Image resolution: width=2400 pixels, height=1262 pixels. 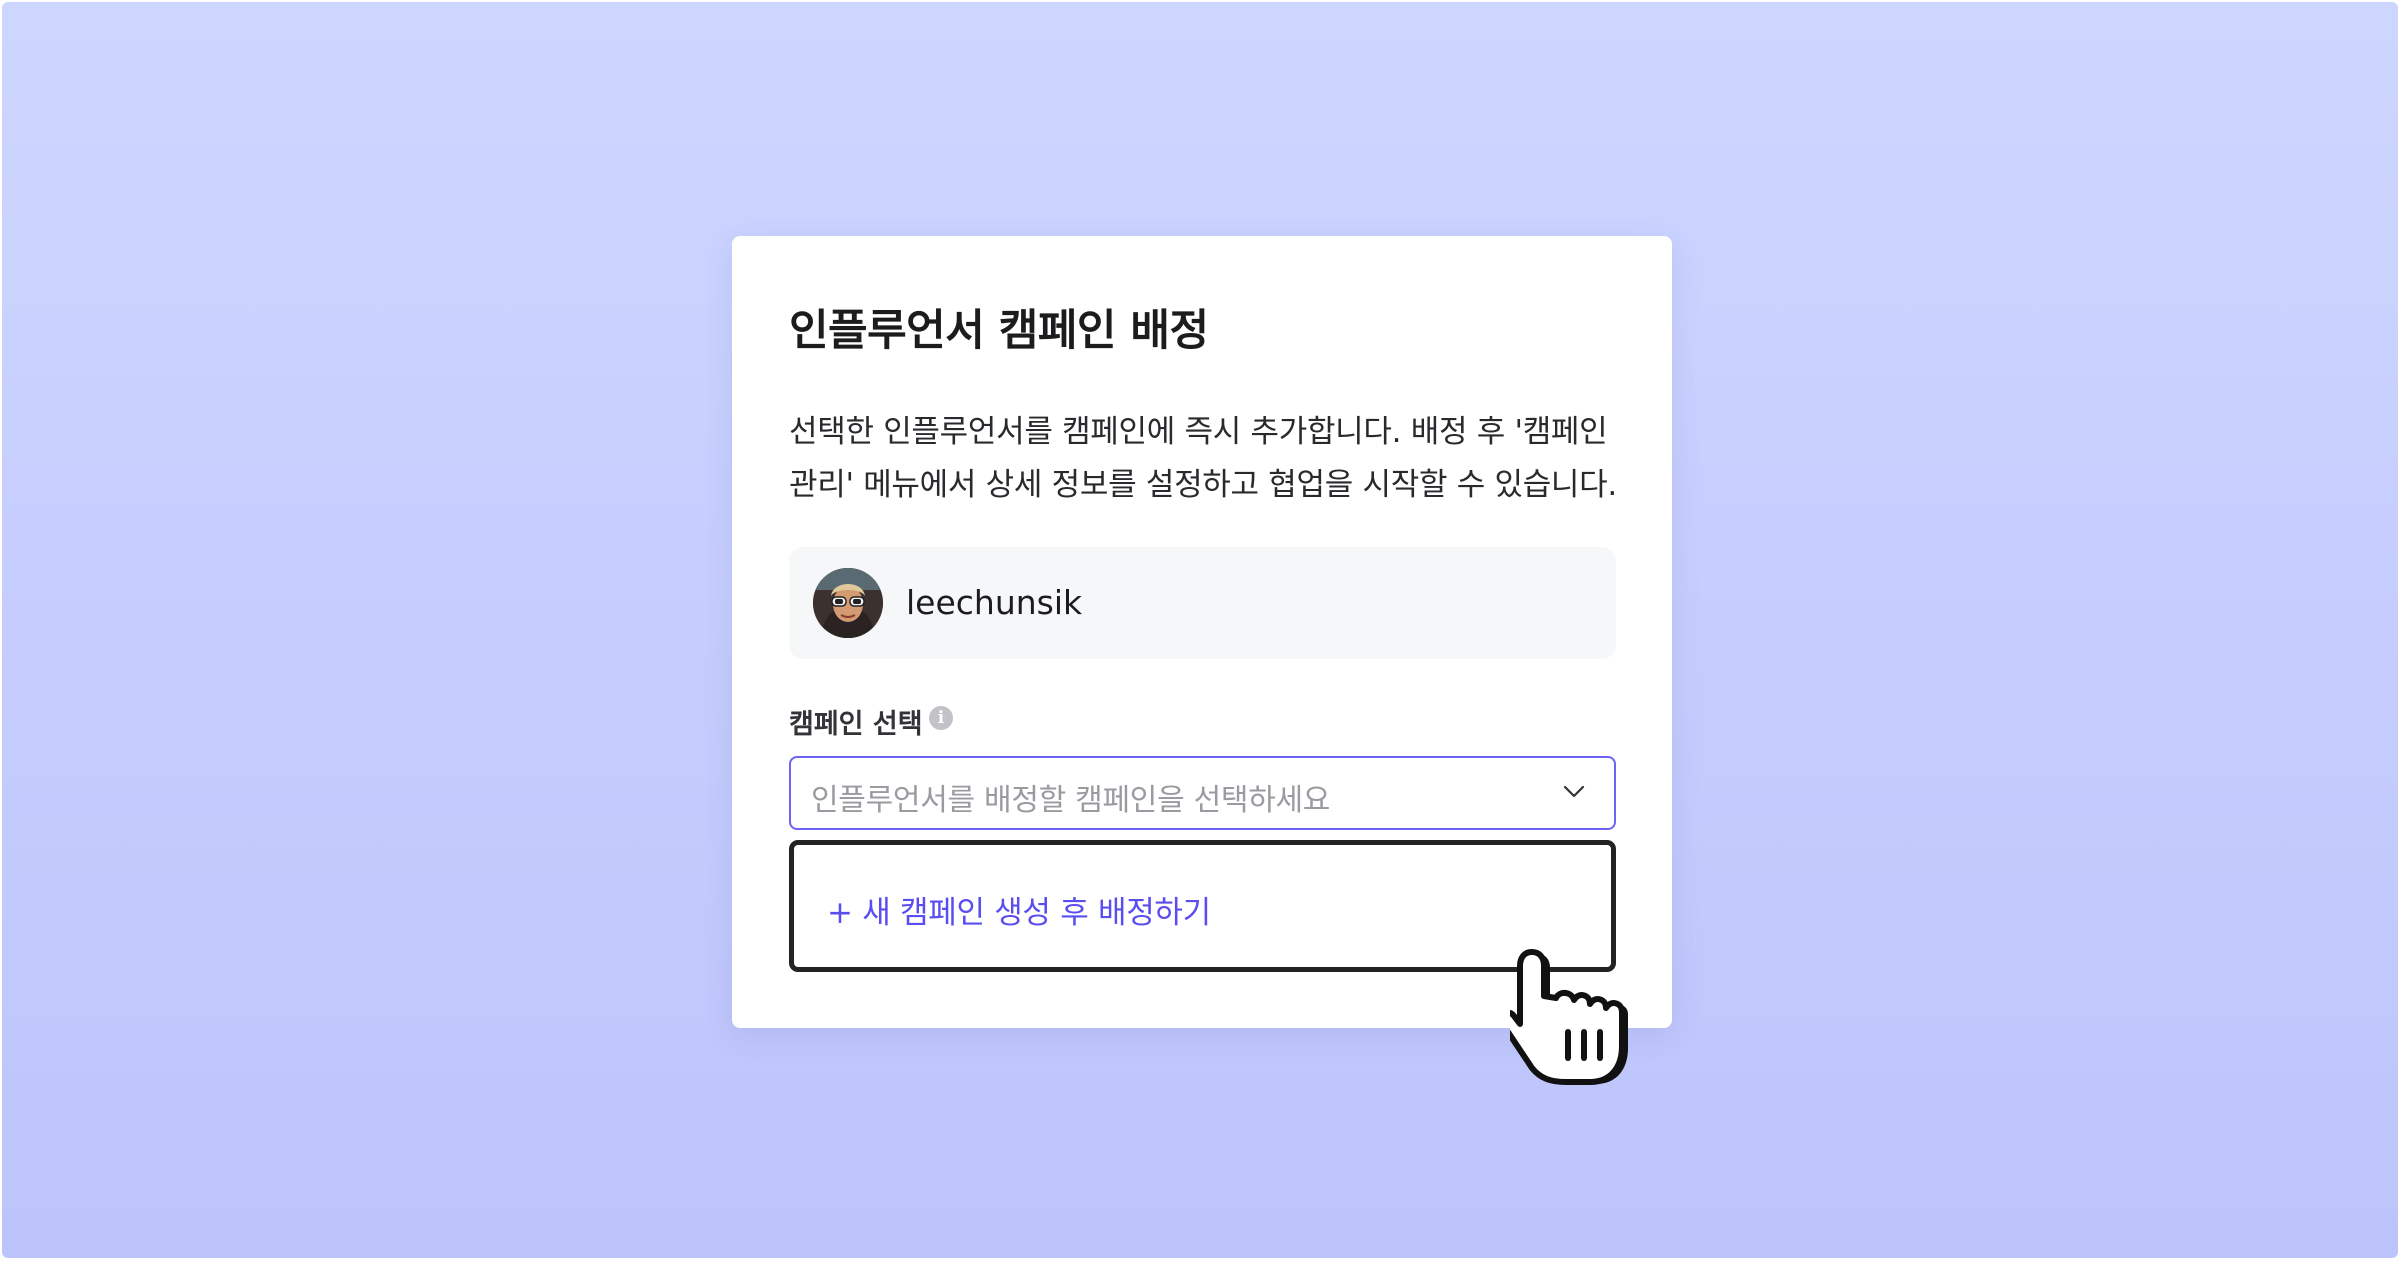 I want to click on info-icon: i, so click(x=941, y=718).